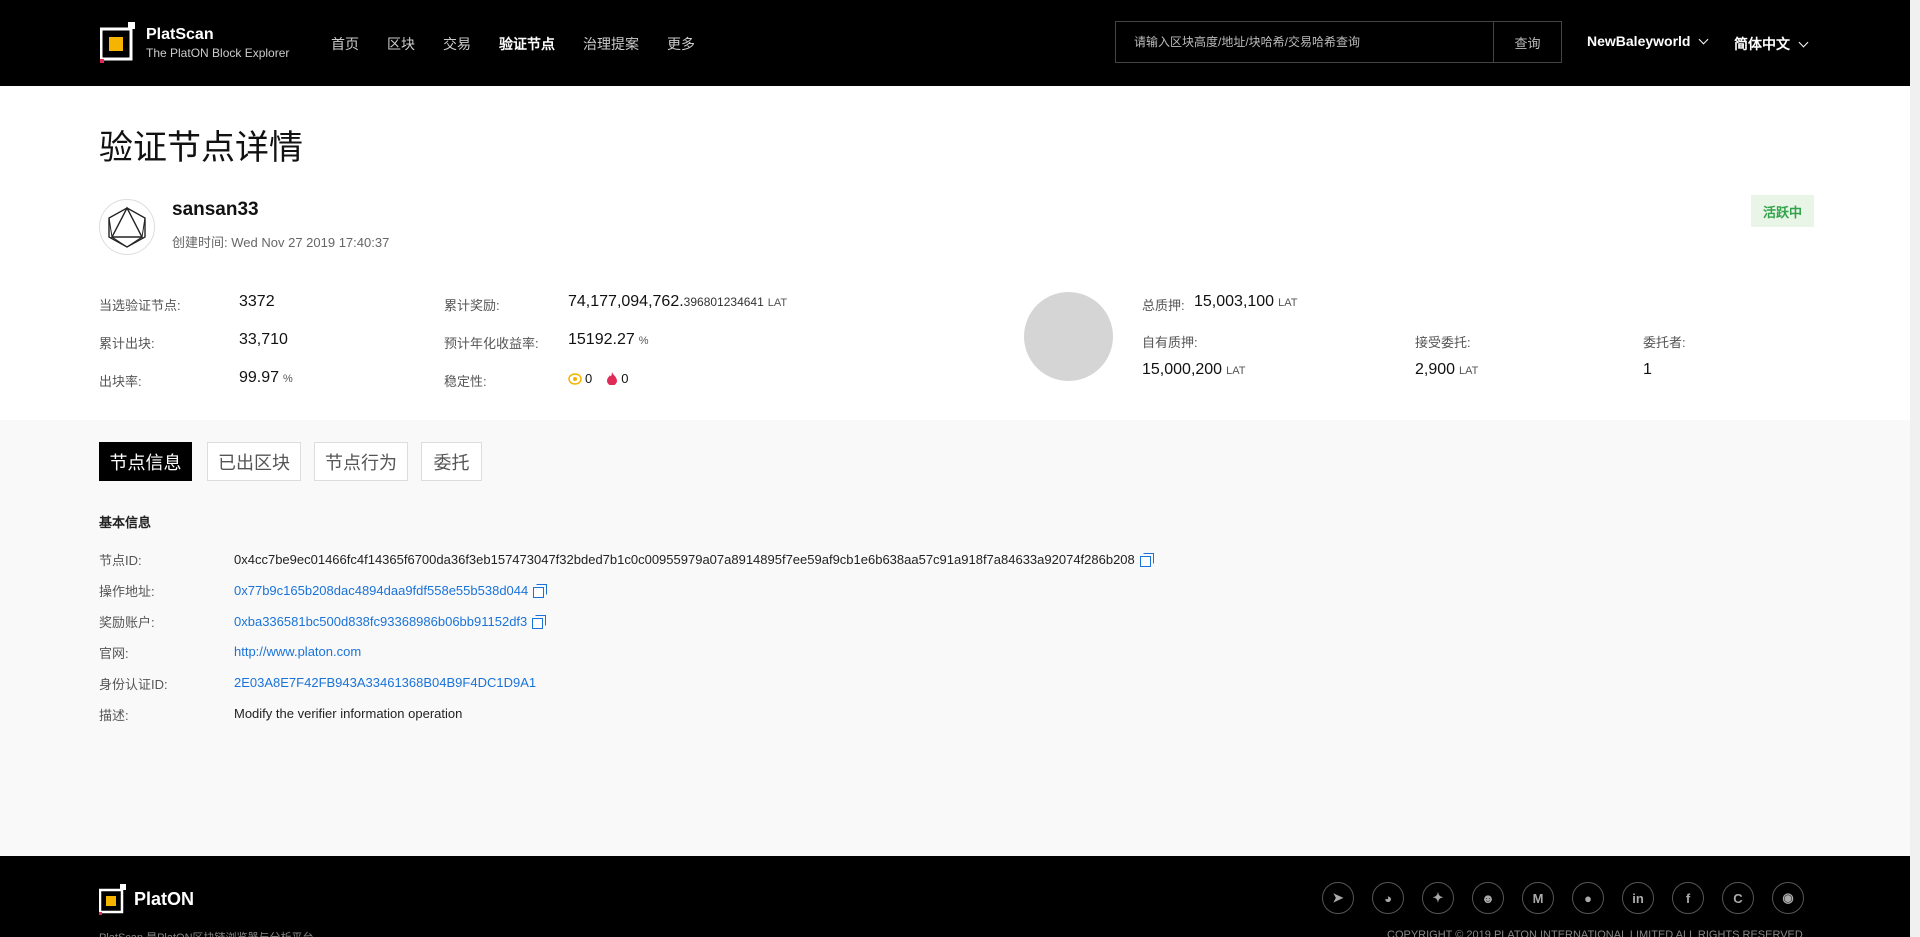 The height and width of the screenshot is (937, 1920). What do you see at coordinates (385, 682) in the screenshot?
I see `identity-link: 2E03A8E7F42FB943A33461368B04B9F4DC1D9A1` at bounding box center [385, 682].